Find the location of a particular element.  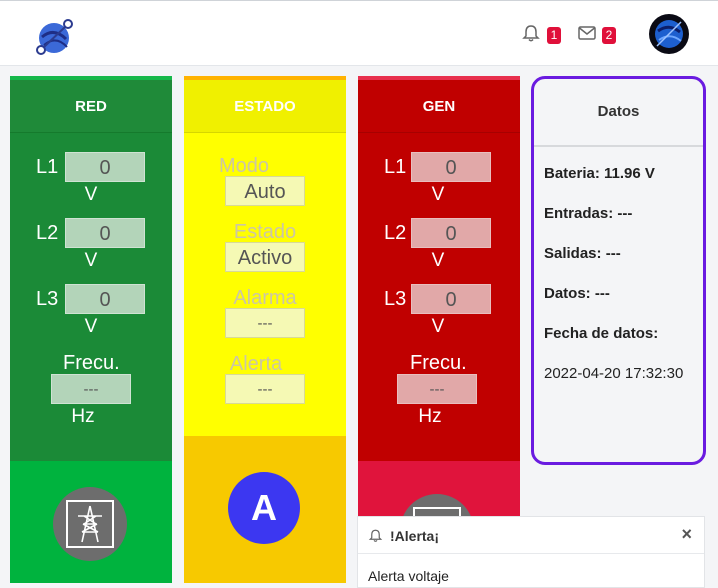

gen-l2-label: L2 is located at coordinates (395, 233).